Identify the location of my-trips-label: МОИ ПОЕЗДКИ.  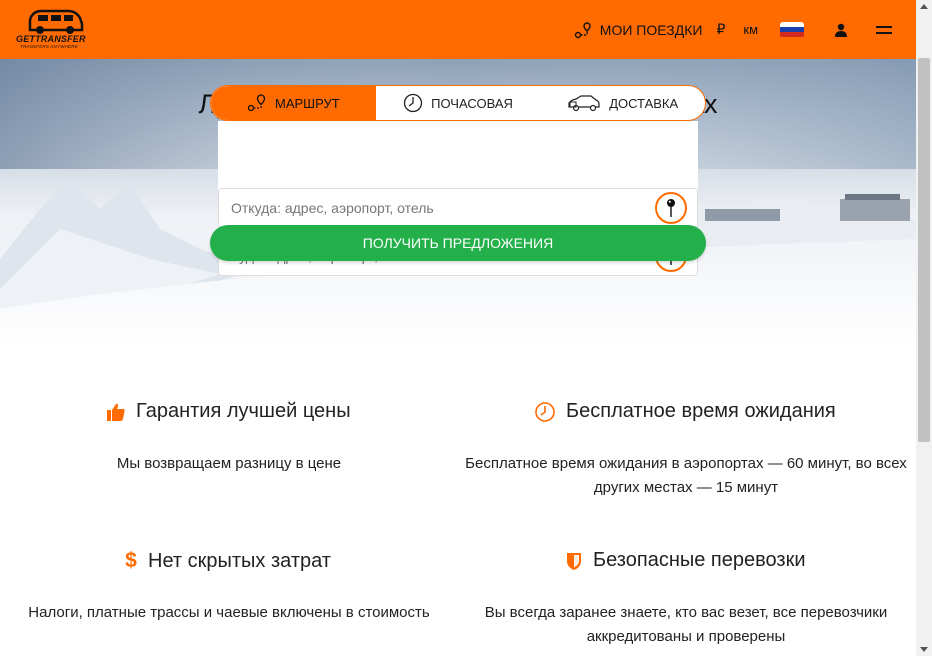
(651, 29).